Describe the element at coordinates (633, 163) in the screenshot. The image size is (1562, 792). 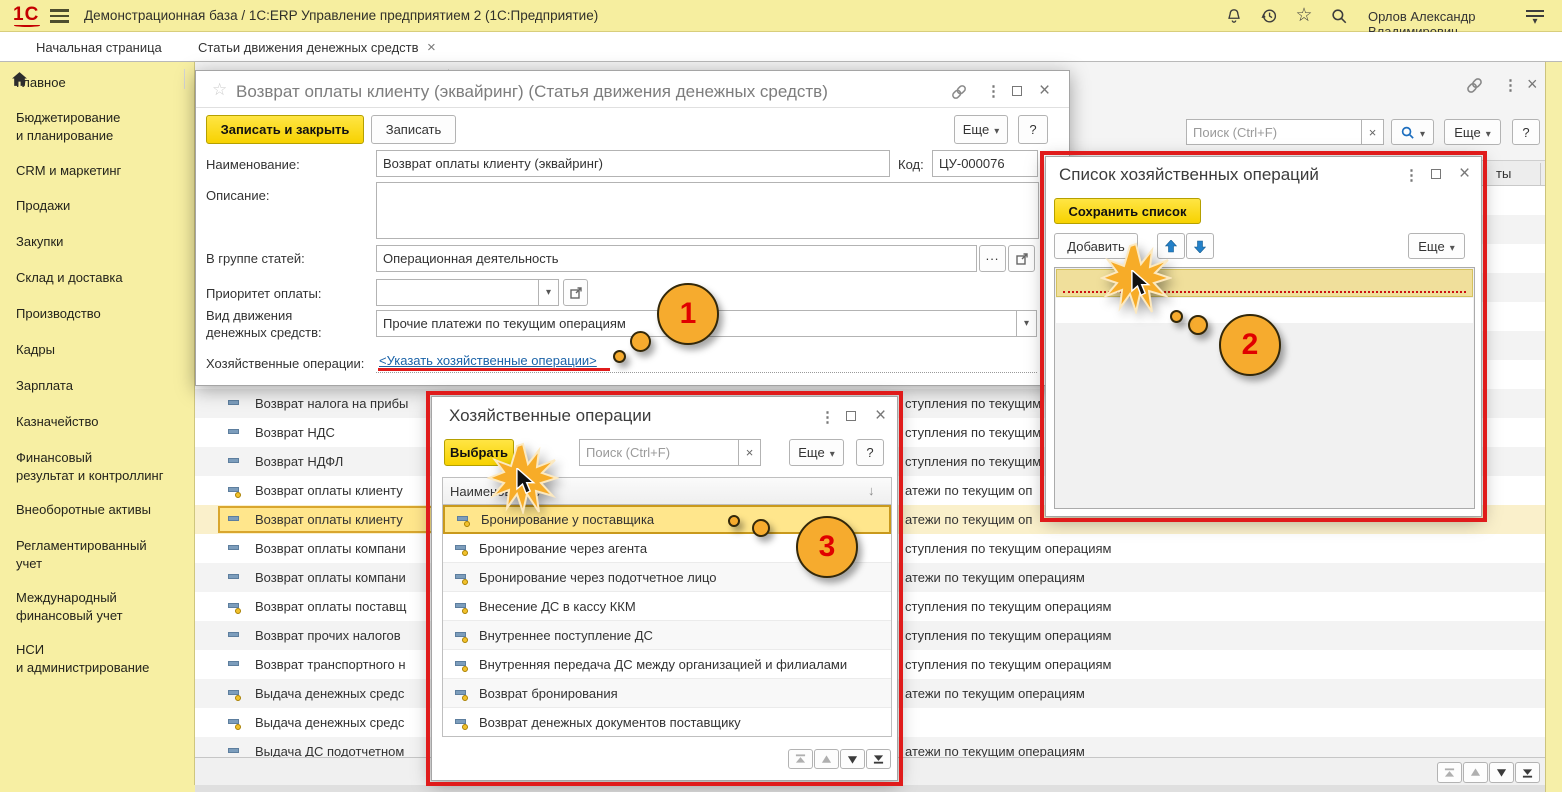
I see `name-input: Возврат оплаты клиенту (эквайринг)` at that location.